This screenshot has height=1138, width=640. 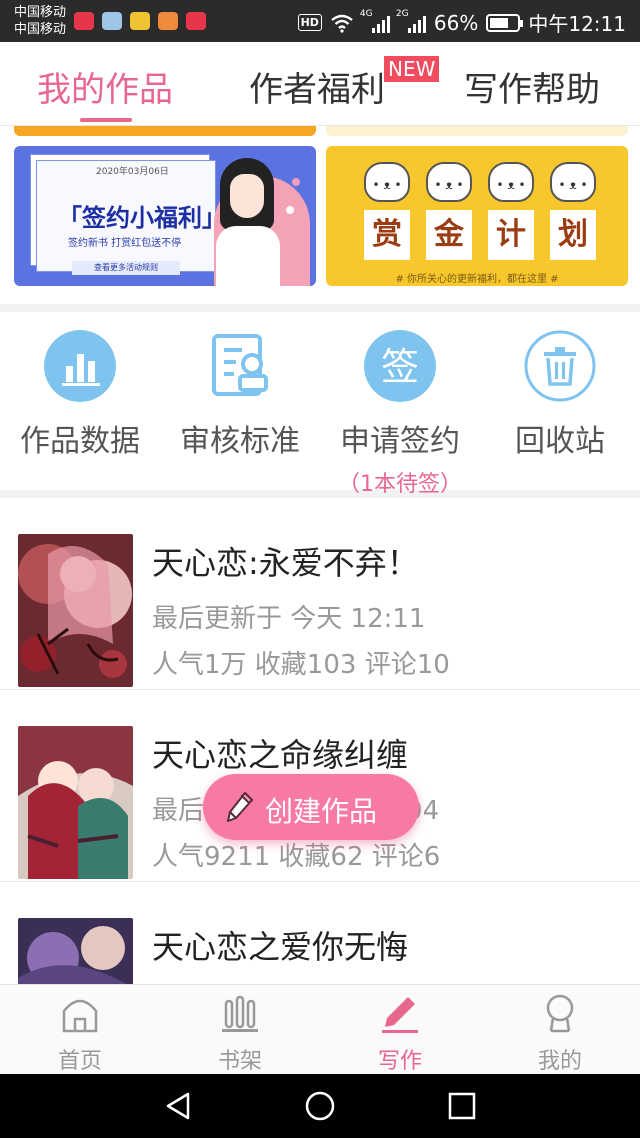 I want to click on system-nav-bar, so click(x=320, y=1106).